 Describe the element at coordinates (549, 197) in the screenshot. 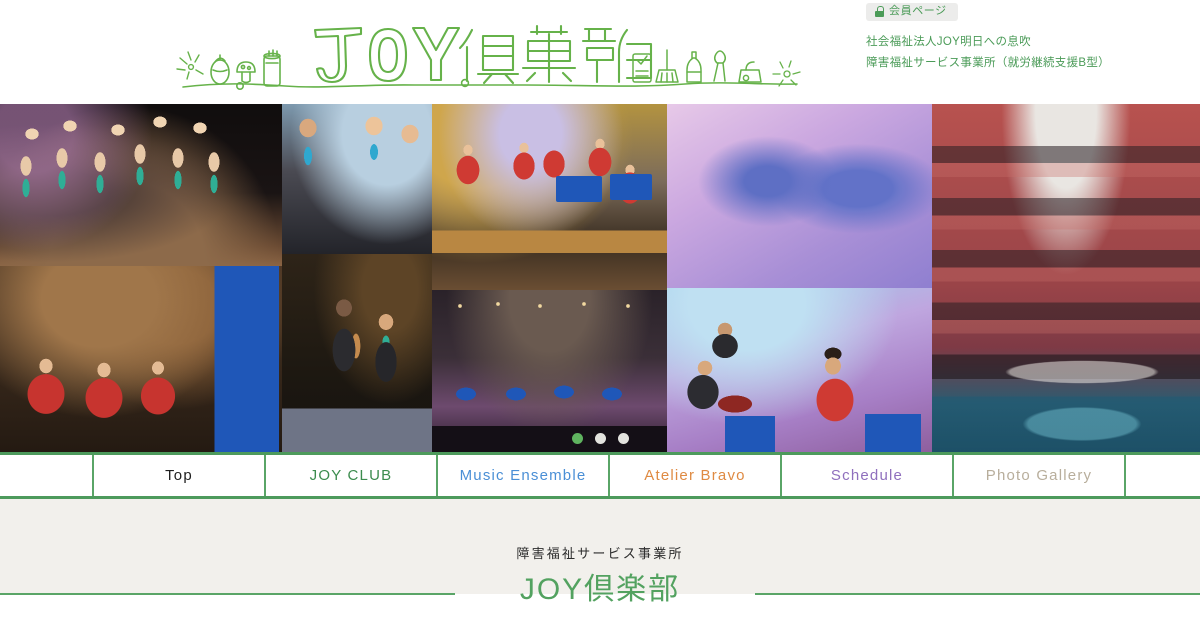

I see `carousel-image-joy-club-band-stage` at that location.